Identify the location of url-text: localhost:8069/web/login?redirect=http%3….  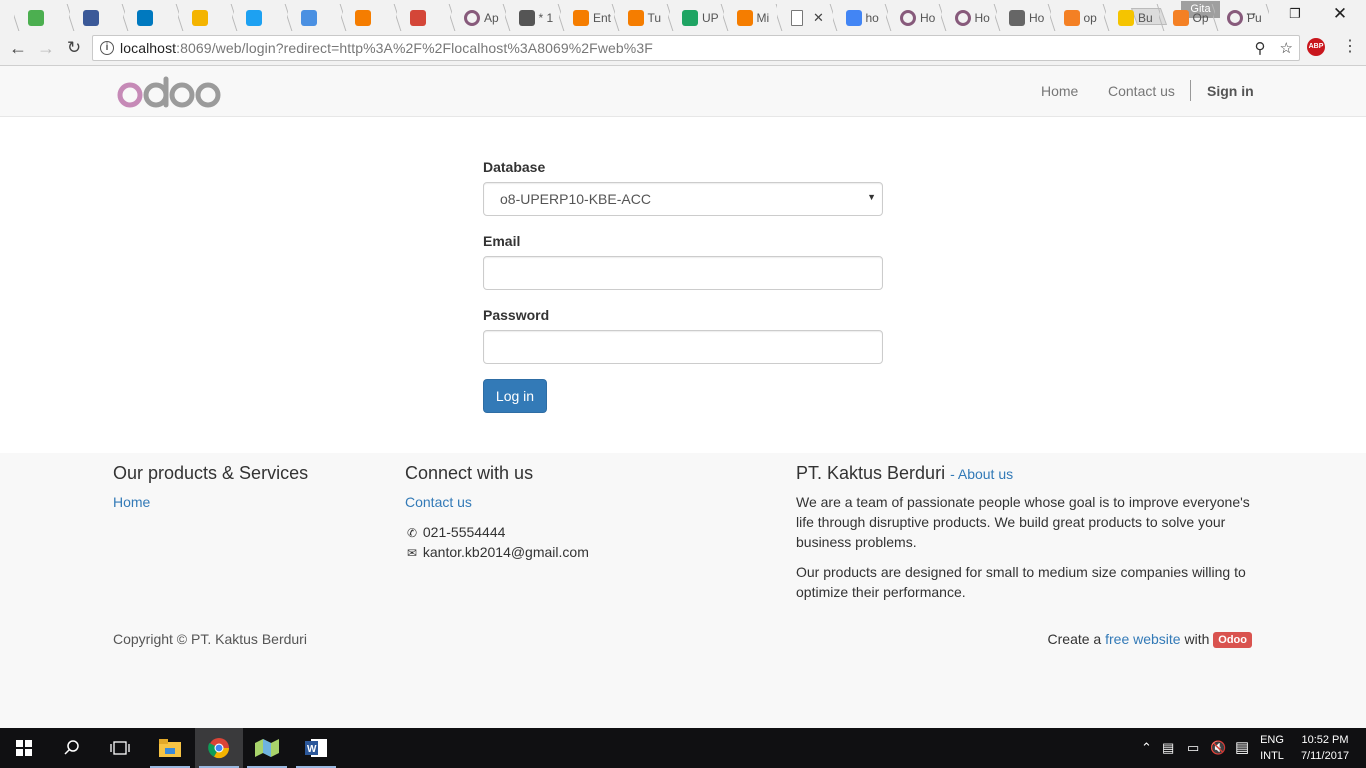
(386, 48).